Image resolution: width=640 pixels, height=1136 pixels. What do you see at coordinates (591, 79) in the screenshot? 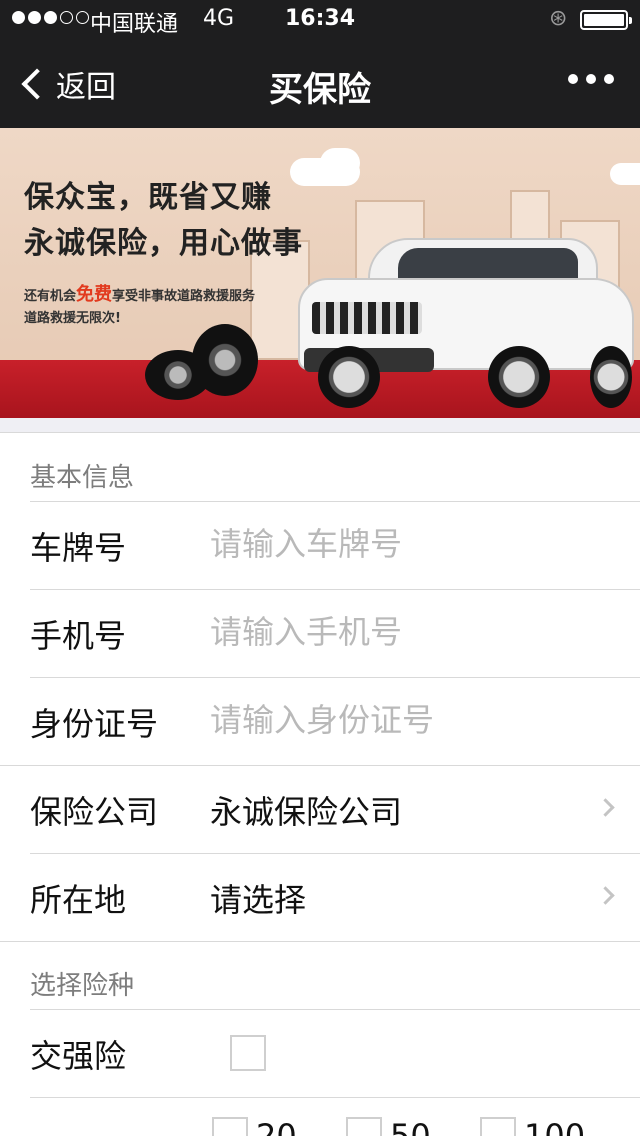
I see `more-icon` at bounding box center [591, 79].